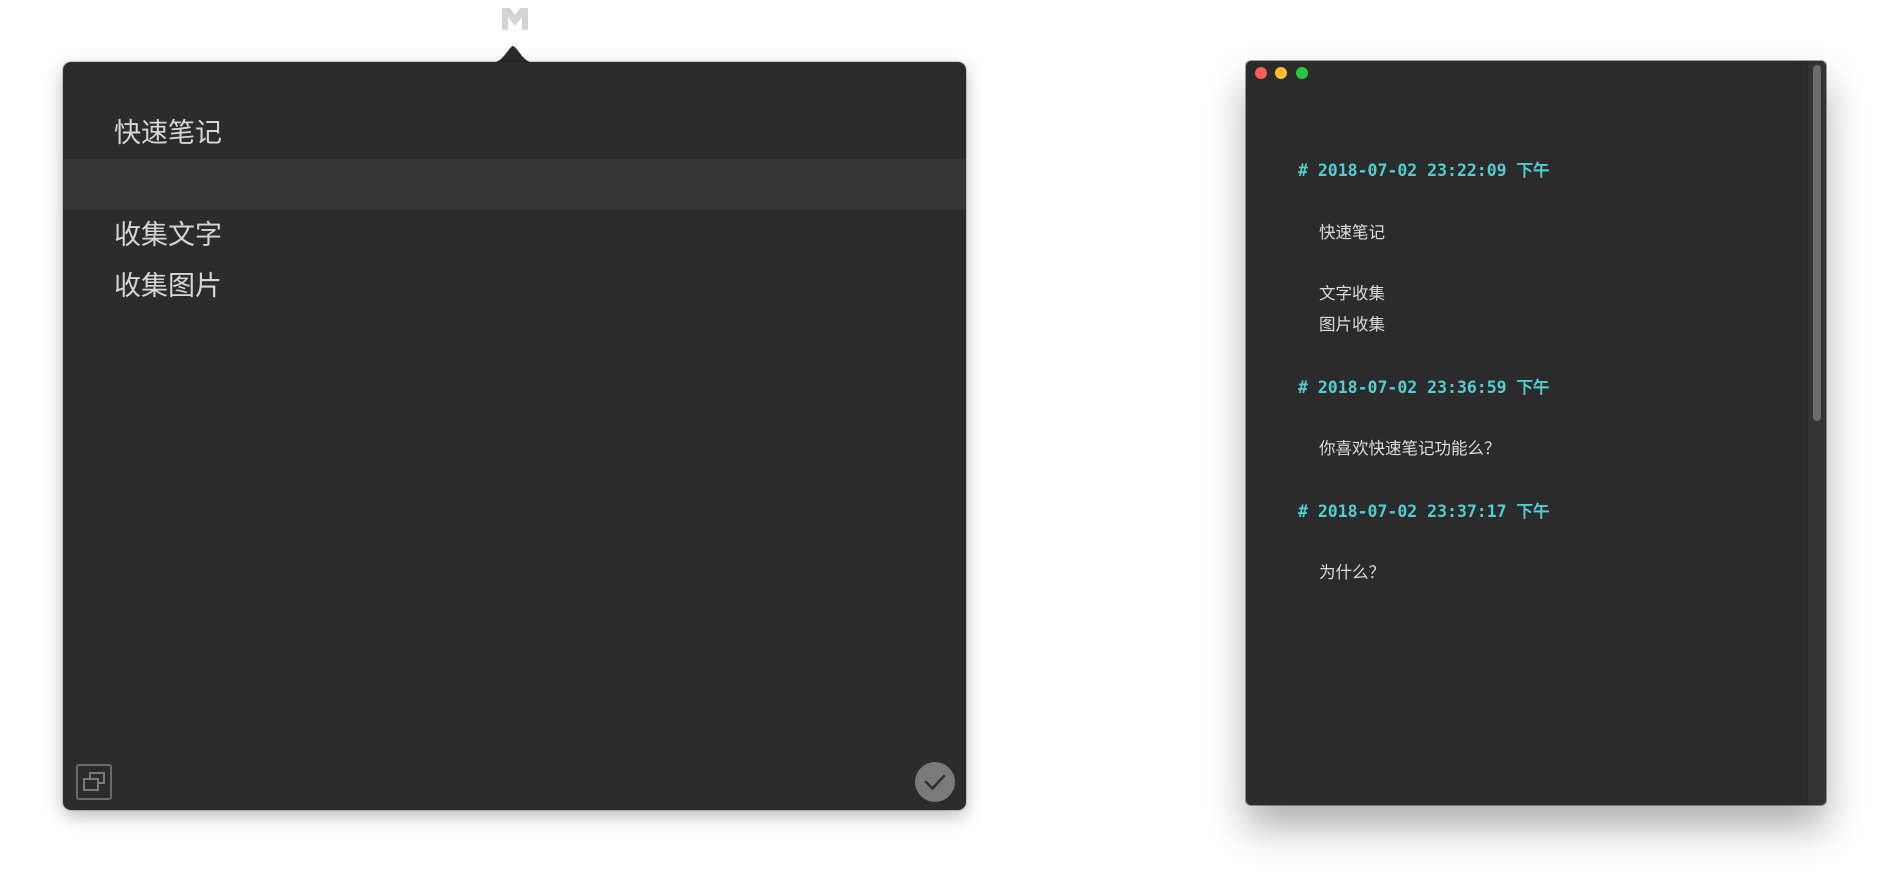 Image resolution: width=1883 pixels, height=881 pixels. I want to click on zoom-button, so click(1302, 73).